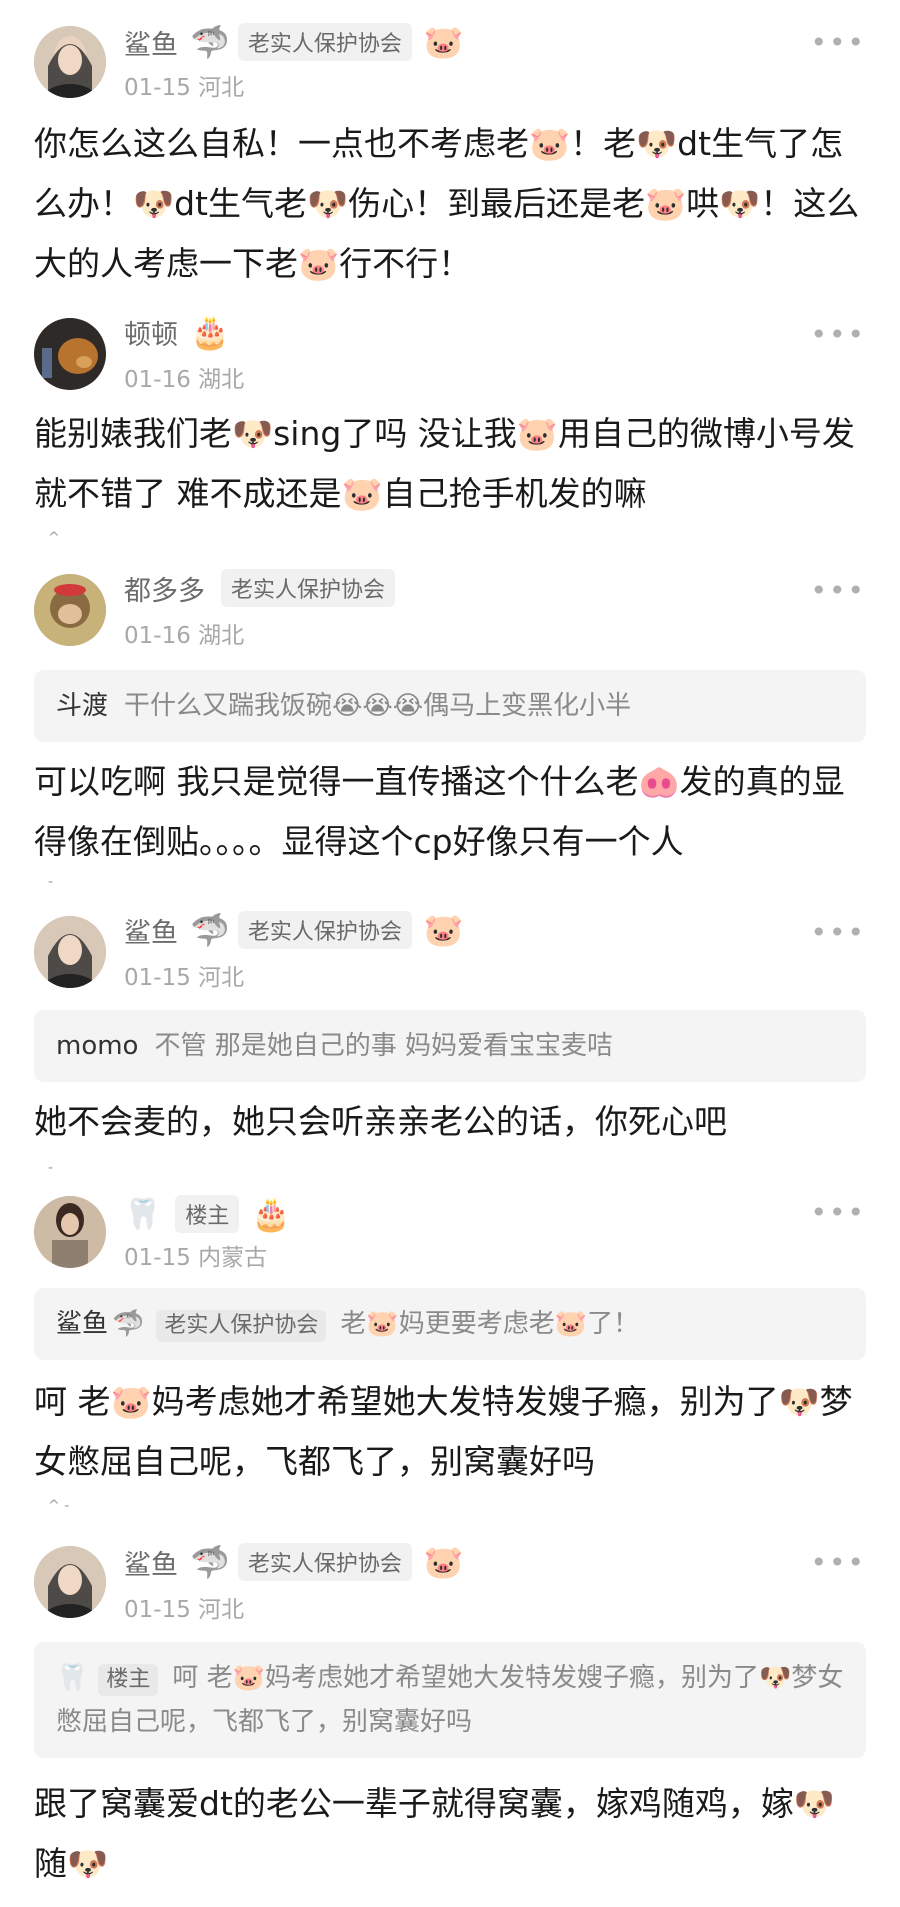 Image resolution: width=900 pixels, height=1907 pixels. What do you see at coordinates (82, 706) in the screenshot?
I see `quoted-username: 斗渡` at bounding box center [82, 706].